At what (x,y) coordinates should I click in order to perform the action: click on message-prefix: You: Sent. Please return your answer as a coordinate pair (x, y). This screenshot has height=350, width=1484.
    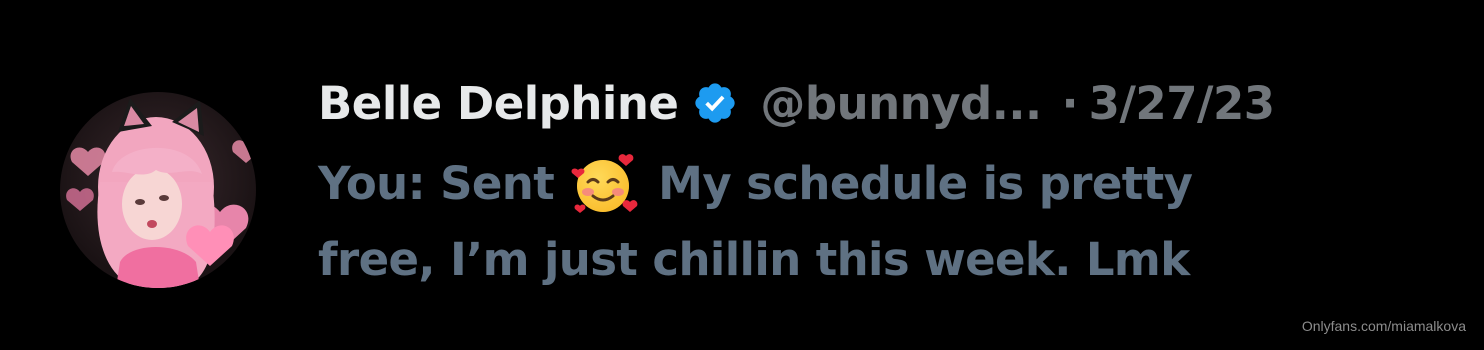
    Looking at the image, I should click on (436, 183).